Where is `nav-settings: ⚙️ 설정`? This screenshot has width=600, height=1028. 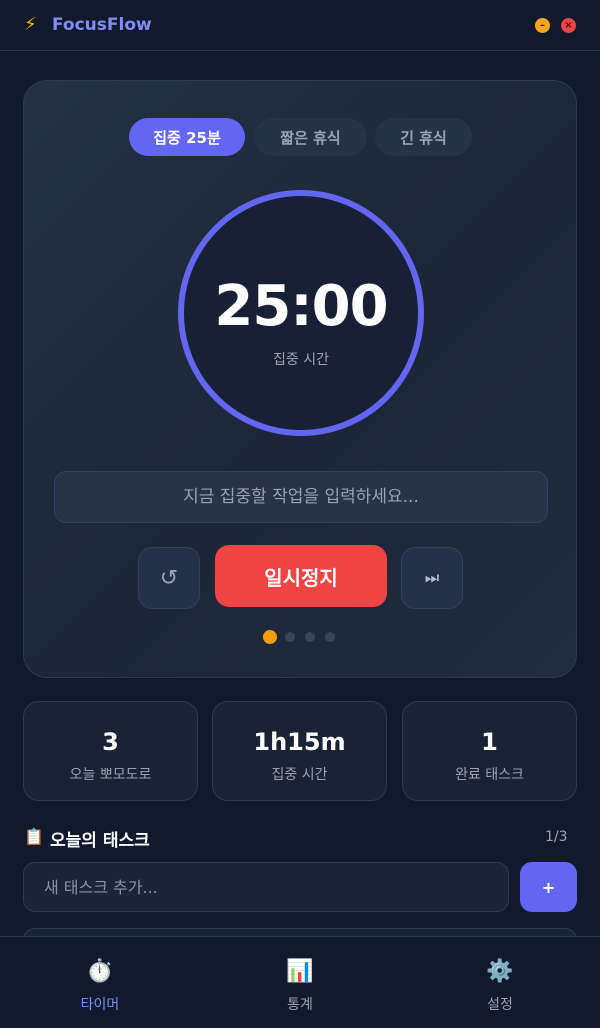 nav-settings: ⚙️ 설정 is located at coordinates (500, 982).